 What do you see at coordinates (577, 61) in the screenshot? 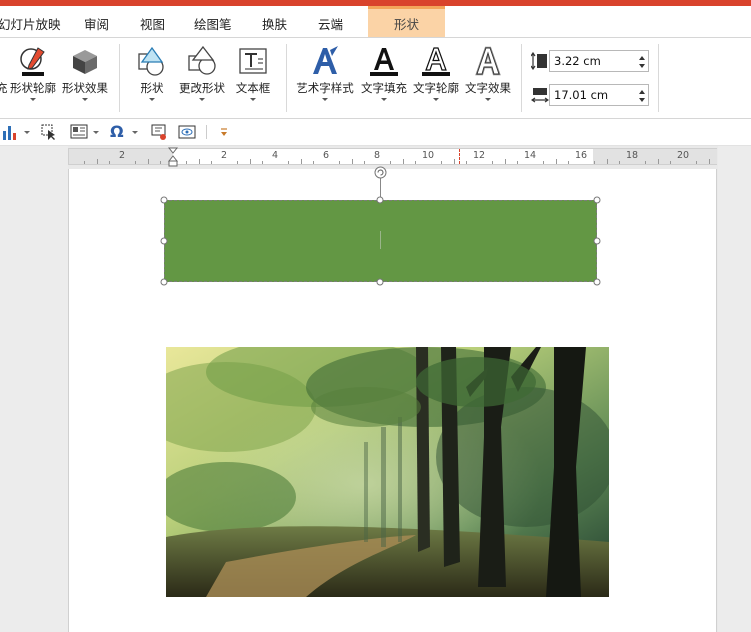
I see `shape-height-value: 3.22 cm` at bounding box center [577, 61].